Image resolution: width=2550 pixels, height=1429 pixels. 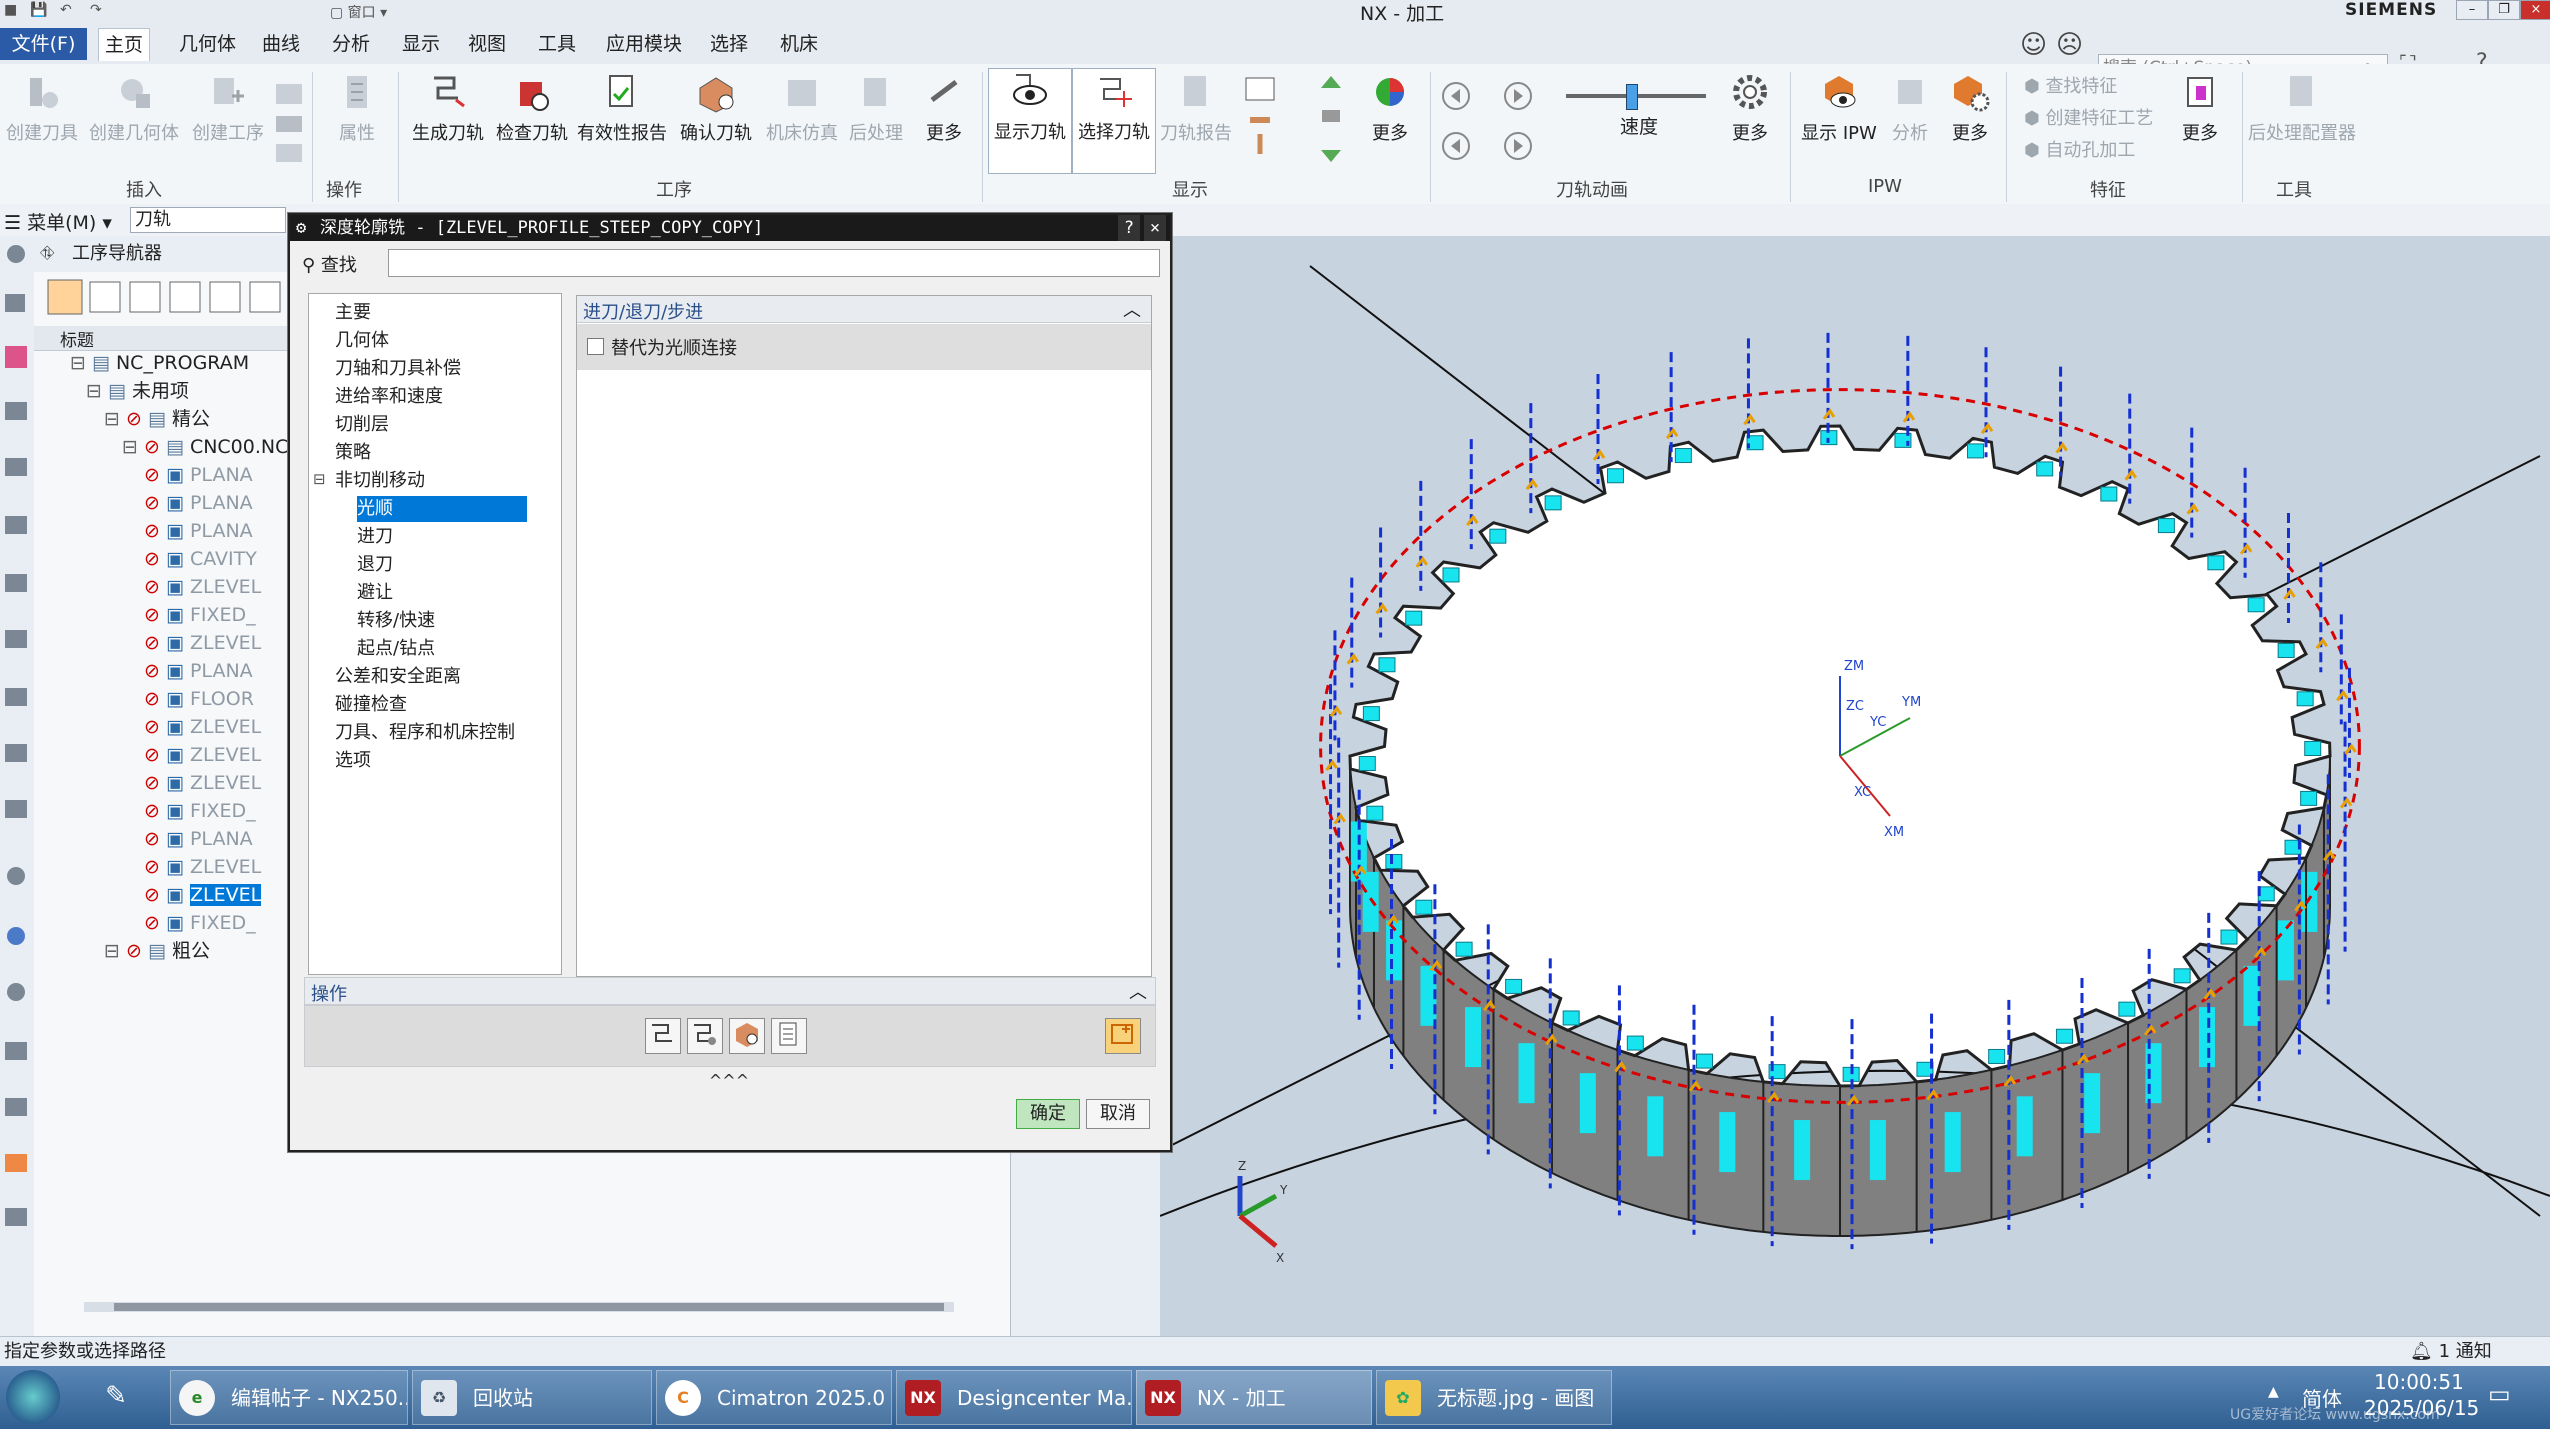 I want to click on taskbar-item-paint: ✿ 无标题.jpg - 画图, so click(x=1494, y=1397).